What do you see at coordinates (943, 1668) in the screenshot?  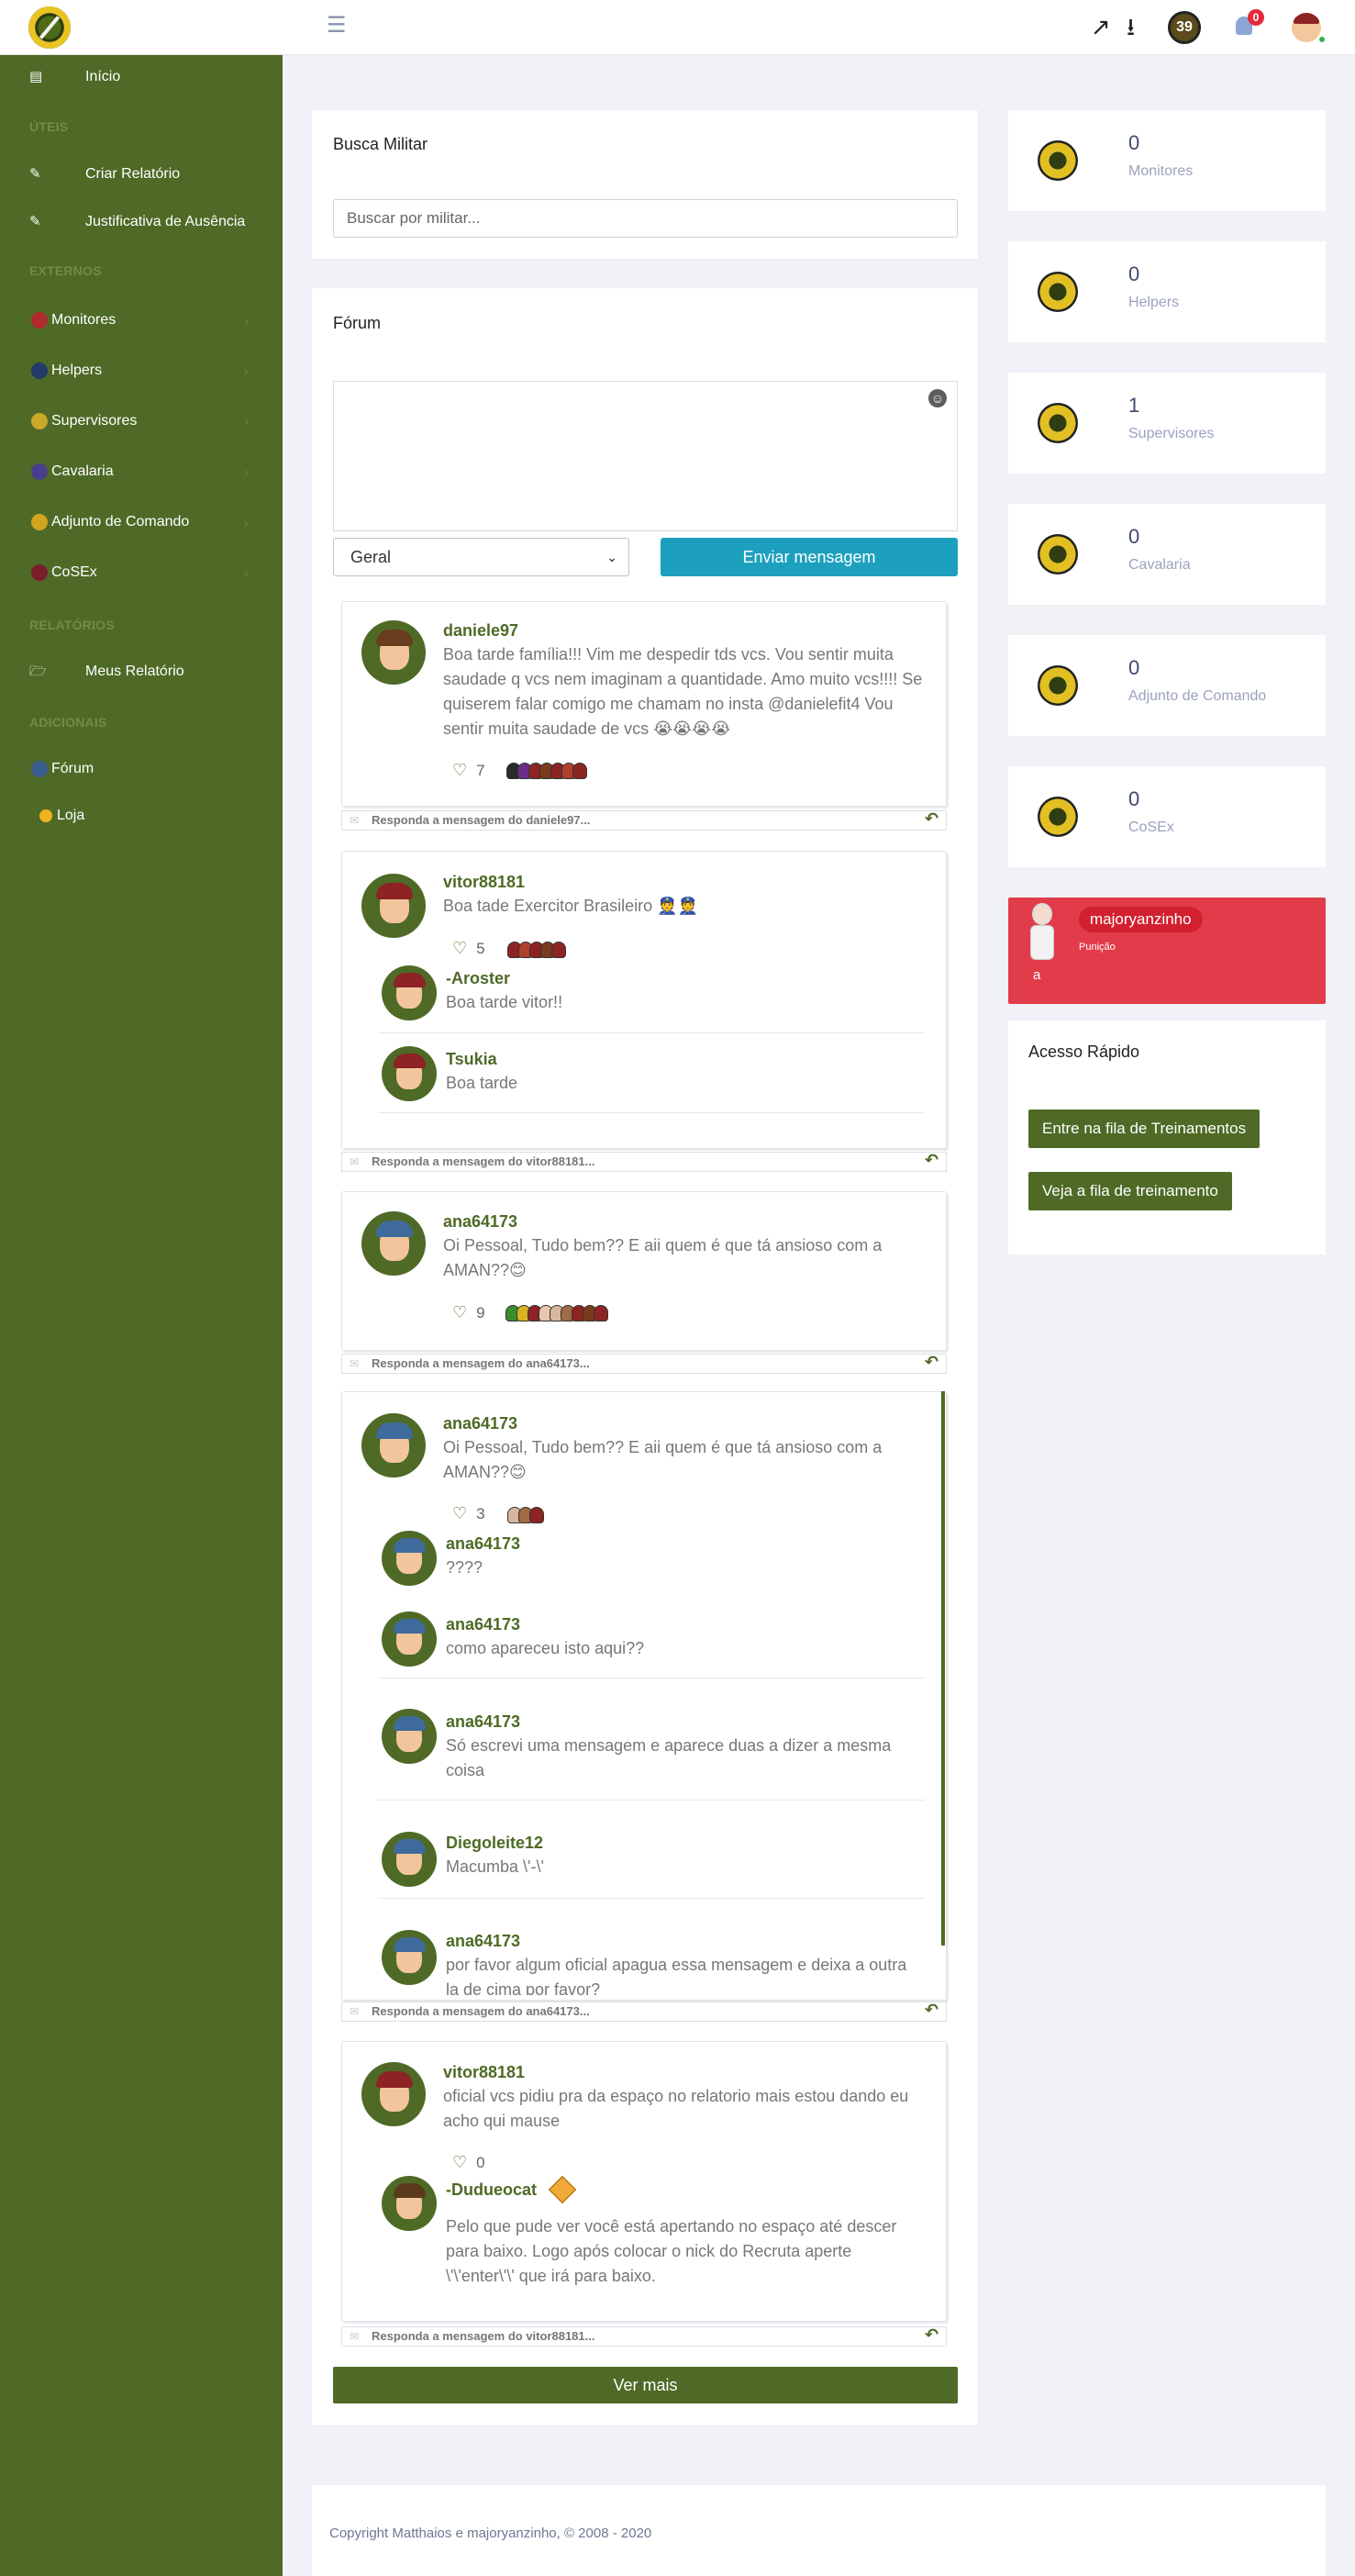 I see `comments-scrollbar` at bounding box center [943, 1668].